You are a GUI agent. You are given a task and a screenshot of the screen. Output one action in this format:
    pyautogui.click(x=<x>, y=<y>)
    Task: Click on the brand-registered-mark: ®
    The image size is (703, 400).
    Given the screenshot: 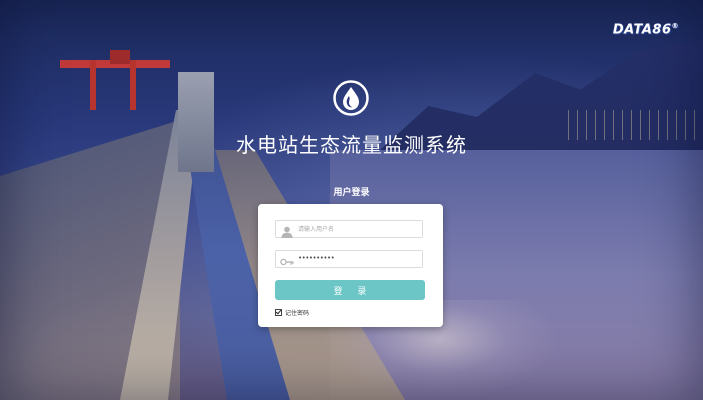 What is the action you would take?
    pyautogui.click(x=675, y=26)
    